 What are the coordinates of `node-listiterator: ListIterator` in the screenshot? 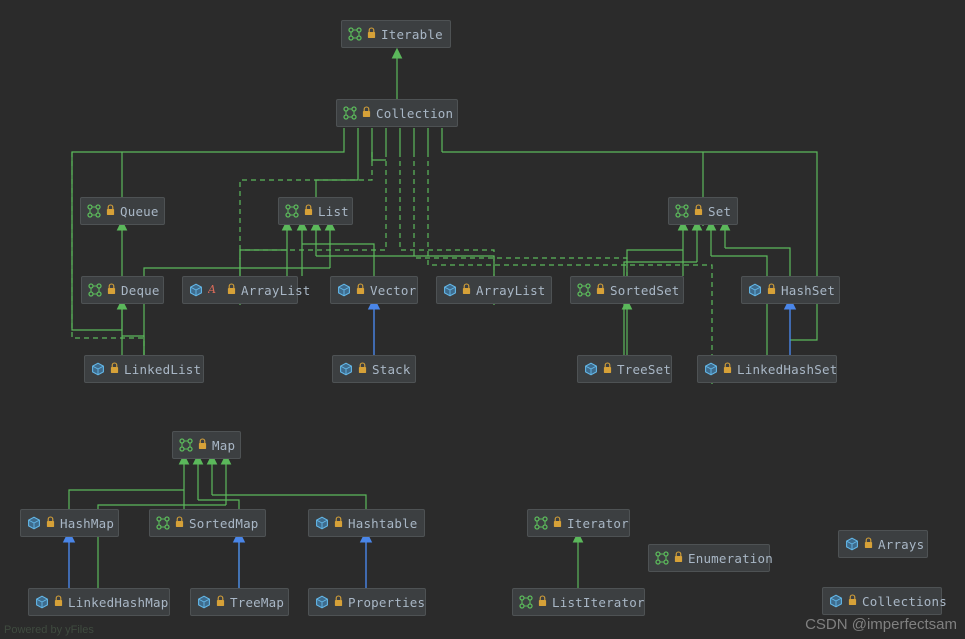 It's located at (578, 602).